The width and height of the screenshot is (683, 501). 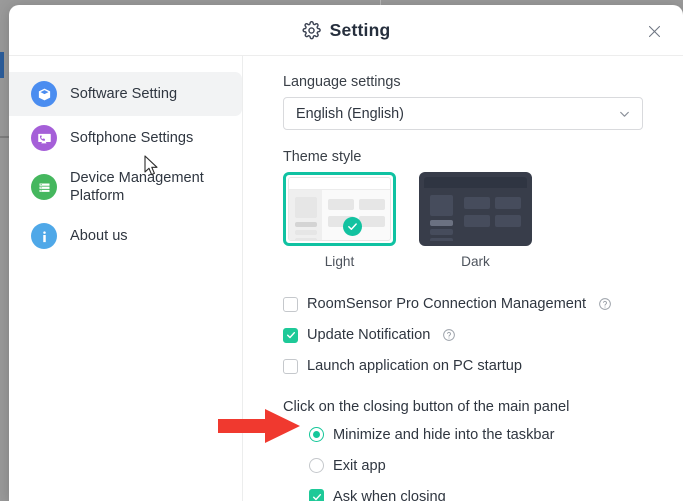 What do you see at coordinates (137, 187) in the screenshot?
I see `sidebar-item-label: Device Management Platform` at bounding box center [137, 187].